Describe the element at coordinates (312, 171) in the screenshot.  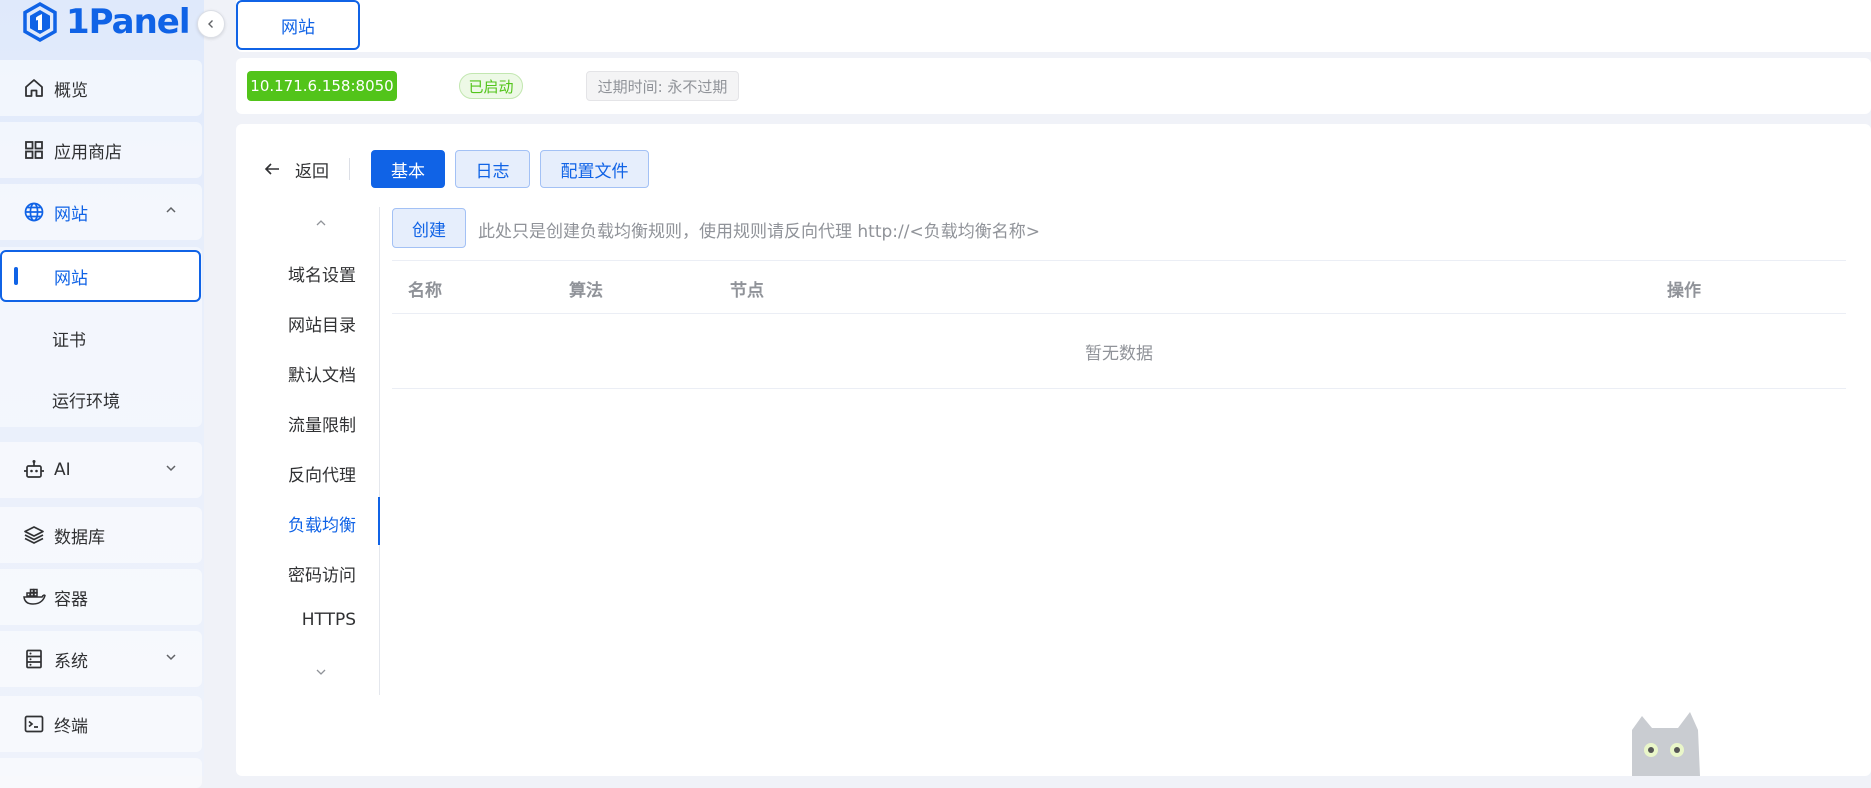
I see `back-label: 返回` at that location.